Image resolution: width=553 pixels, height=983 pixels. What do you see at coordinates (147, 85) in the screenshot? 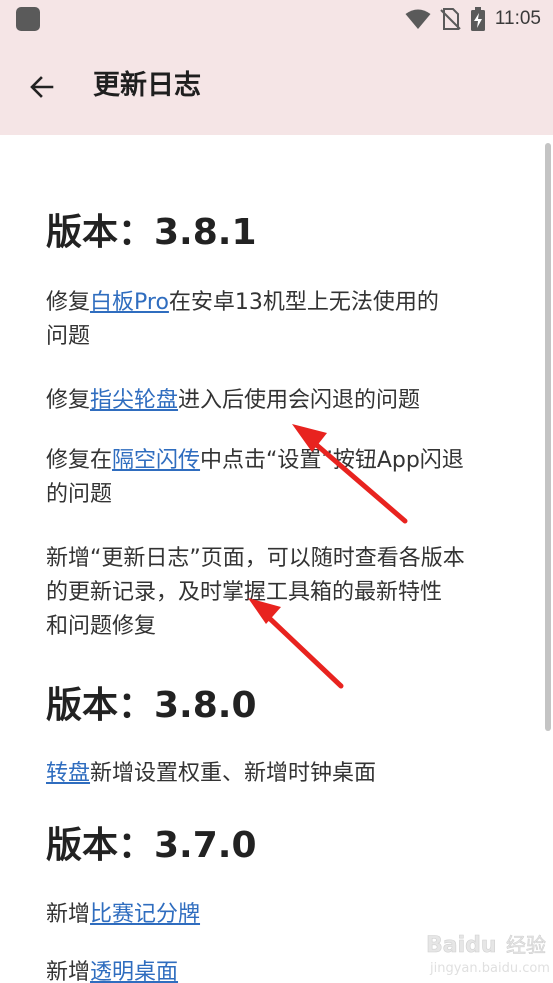
I see `page-title: 更新日志` at bounding box center [147, 85].